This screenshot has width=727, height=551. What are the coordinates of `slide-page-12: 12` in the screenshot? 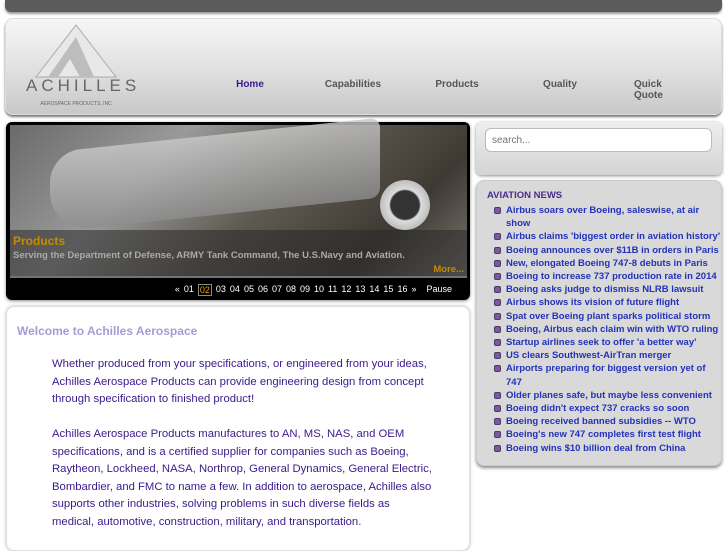 It's located at (346, 290).